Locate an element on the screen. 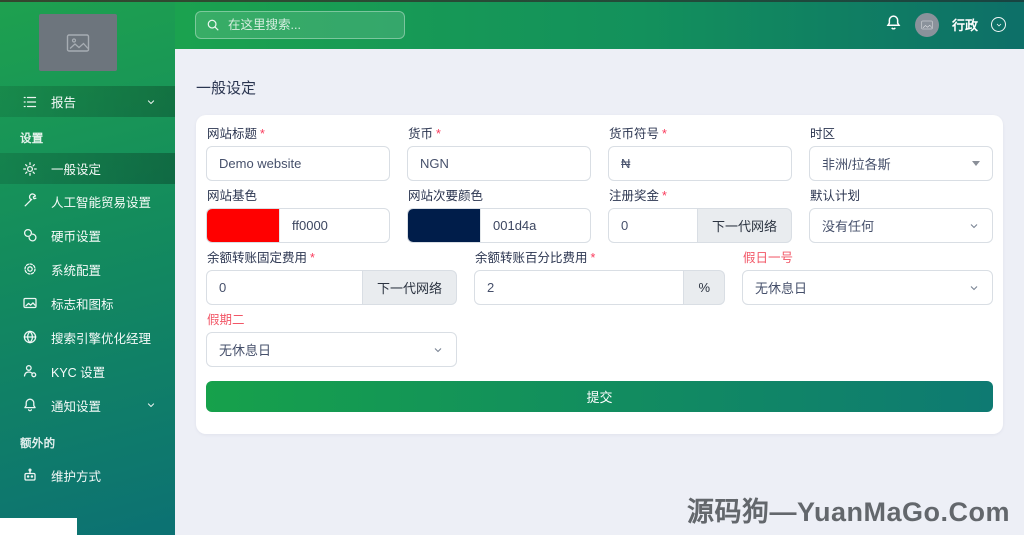  coins-icon is located at coordinates (30, 235).